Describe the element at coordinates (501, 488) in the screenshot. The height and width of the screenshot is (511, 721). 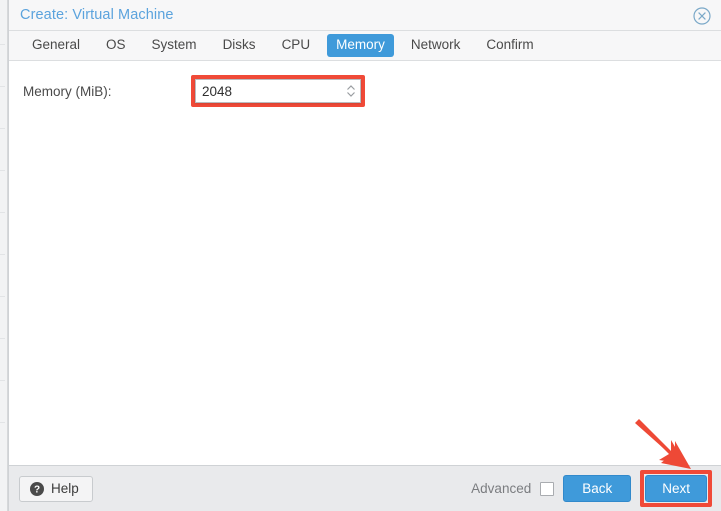
I see `advanced-label: Advanced` at that location.